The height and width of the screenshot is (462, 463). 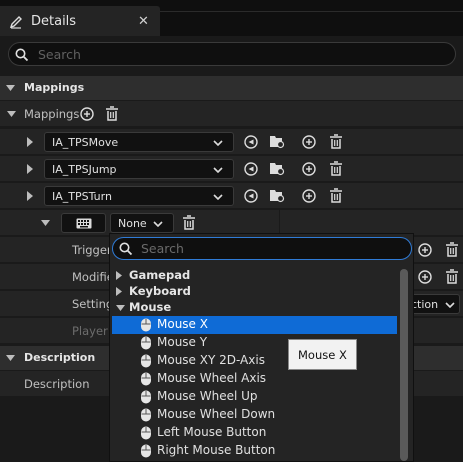 What do you see at coordinates (160, 275) in the screenshot?
I see `category-label: Gamepad` at bounding box center [160, 275].